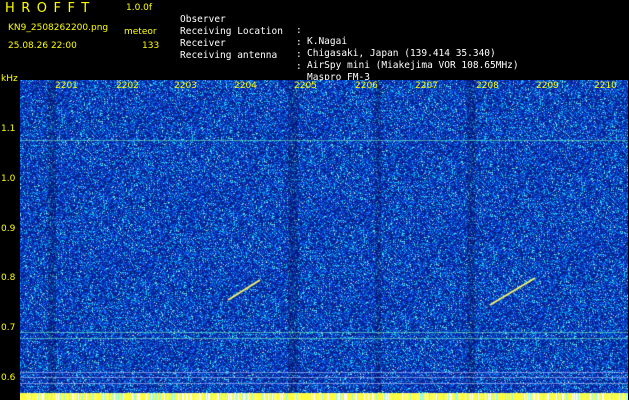 The height and width of the screenshot is (400, 629). What do you see at coordinates (140, 32) in the screenshot?
I see `mode-label: meteor` at bounding box center [140, 32].